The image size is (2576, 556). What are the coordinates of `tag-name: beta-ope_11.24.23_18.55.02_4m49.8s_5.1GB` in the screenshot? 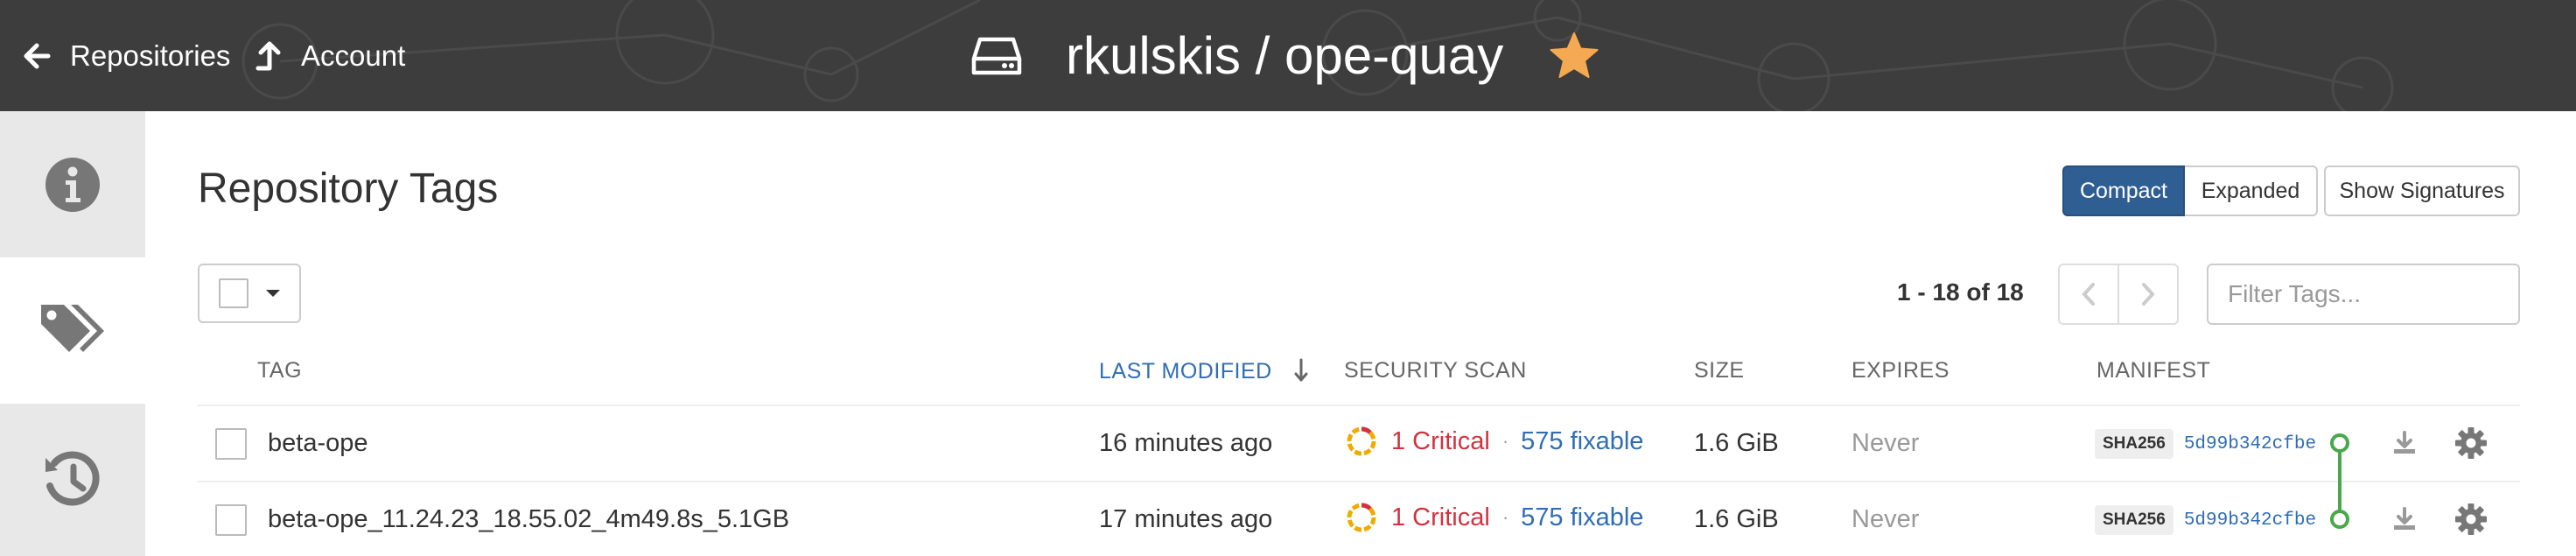 It's located at (528, 519).